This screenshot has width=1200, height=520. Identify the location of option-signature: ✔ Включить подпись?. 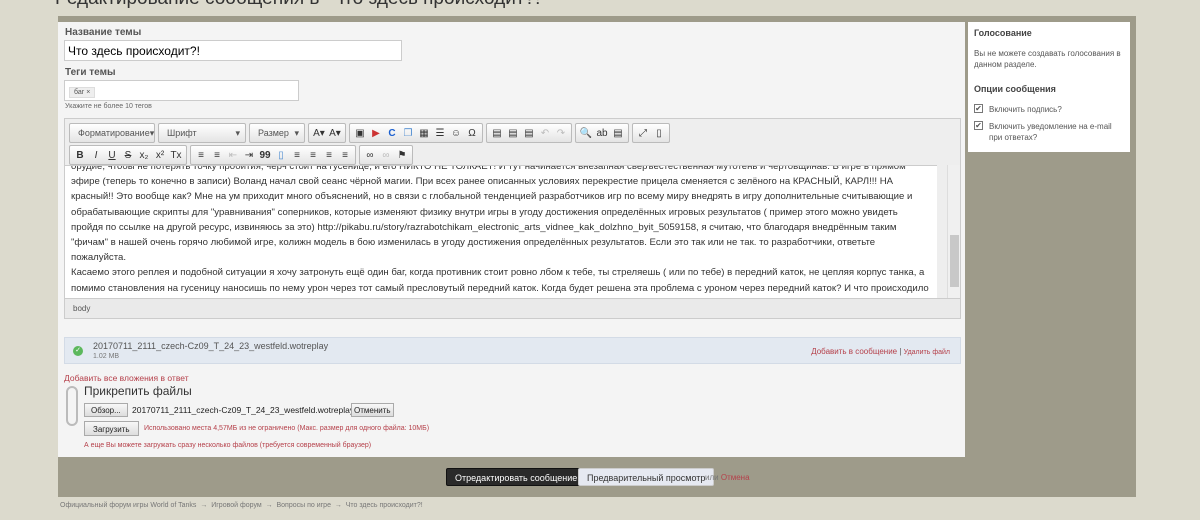
(1049, 109).